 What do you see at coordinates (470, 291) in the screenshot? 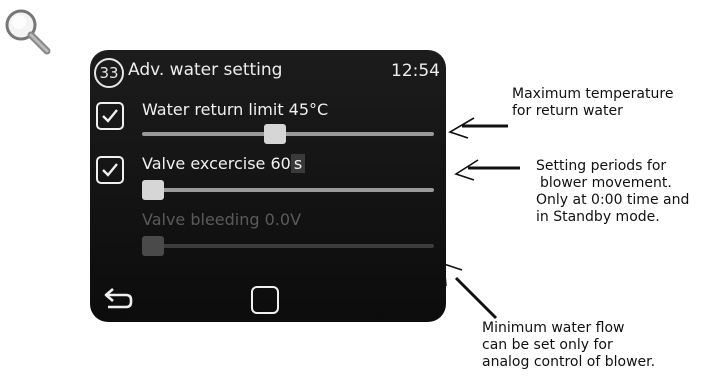
I see `arrow-valve-bleeding-icon` at bounding box center [470, 291].